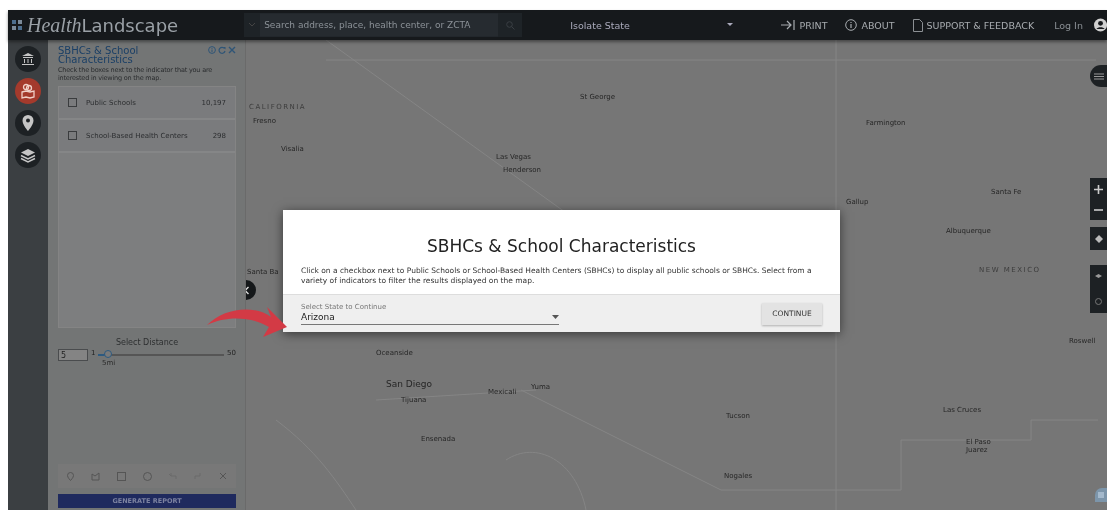 The image size is (1107, 510). What do you see at coordinates (54, 25) in the screenshot?
I see `logo-text: Health` at bounding box center [54, 25].